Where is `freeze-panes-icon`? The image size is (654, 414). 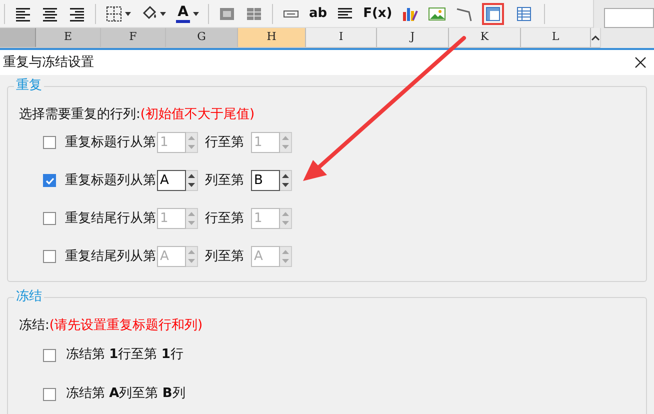
freeze-panes-icon is located at coordinates (493, 14).